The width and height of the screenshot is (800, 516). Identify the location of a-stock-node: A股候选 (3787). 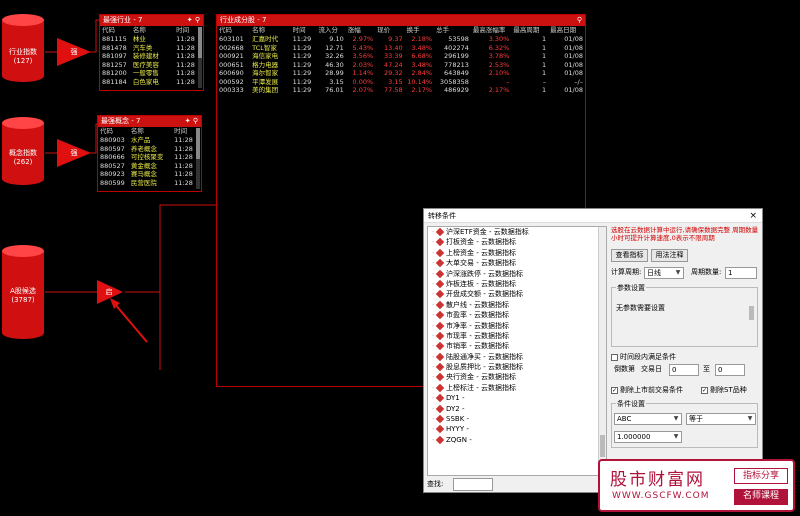
(23, 292).